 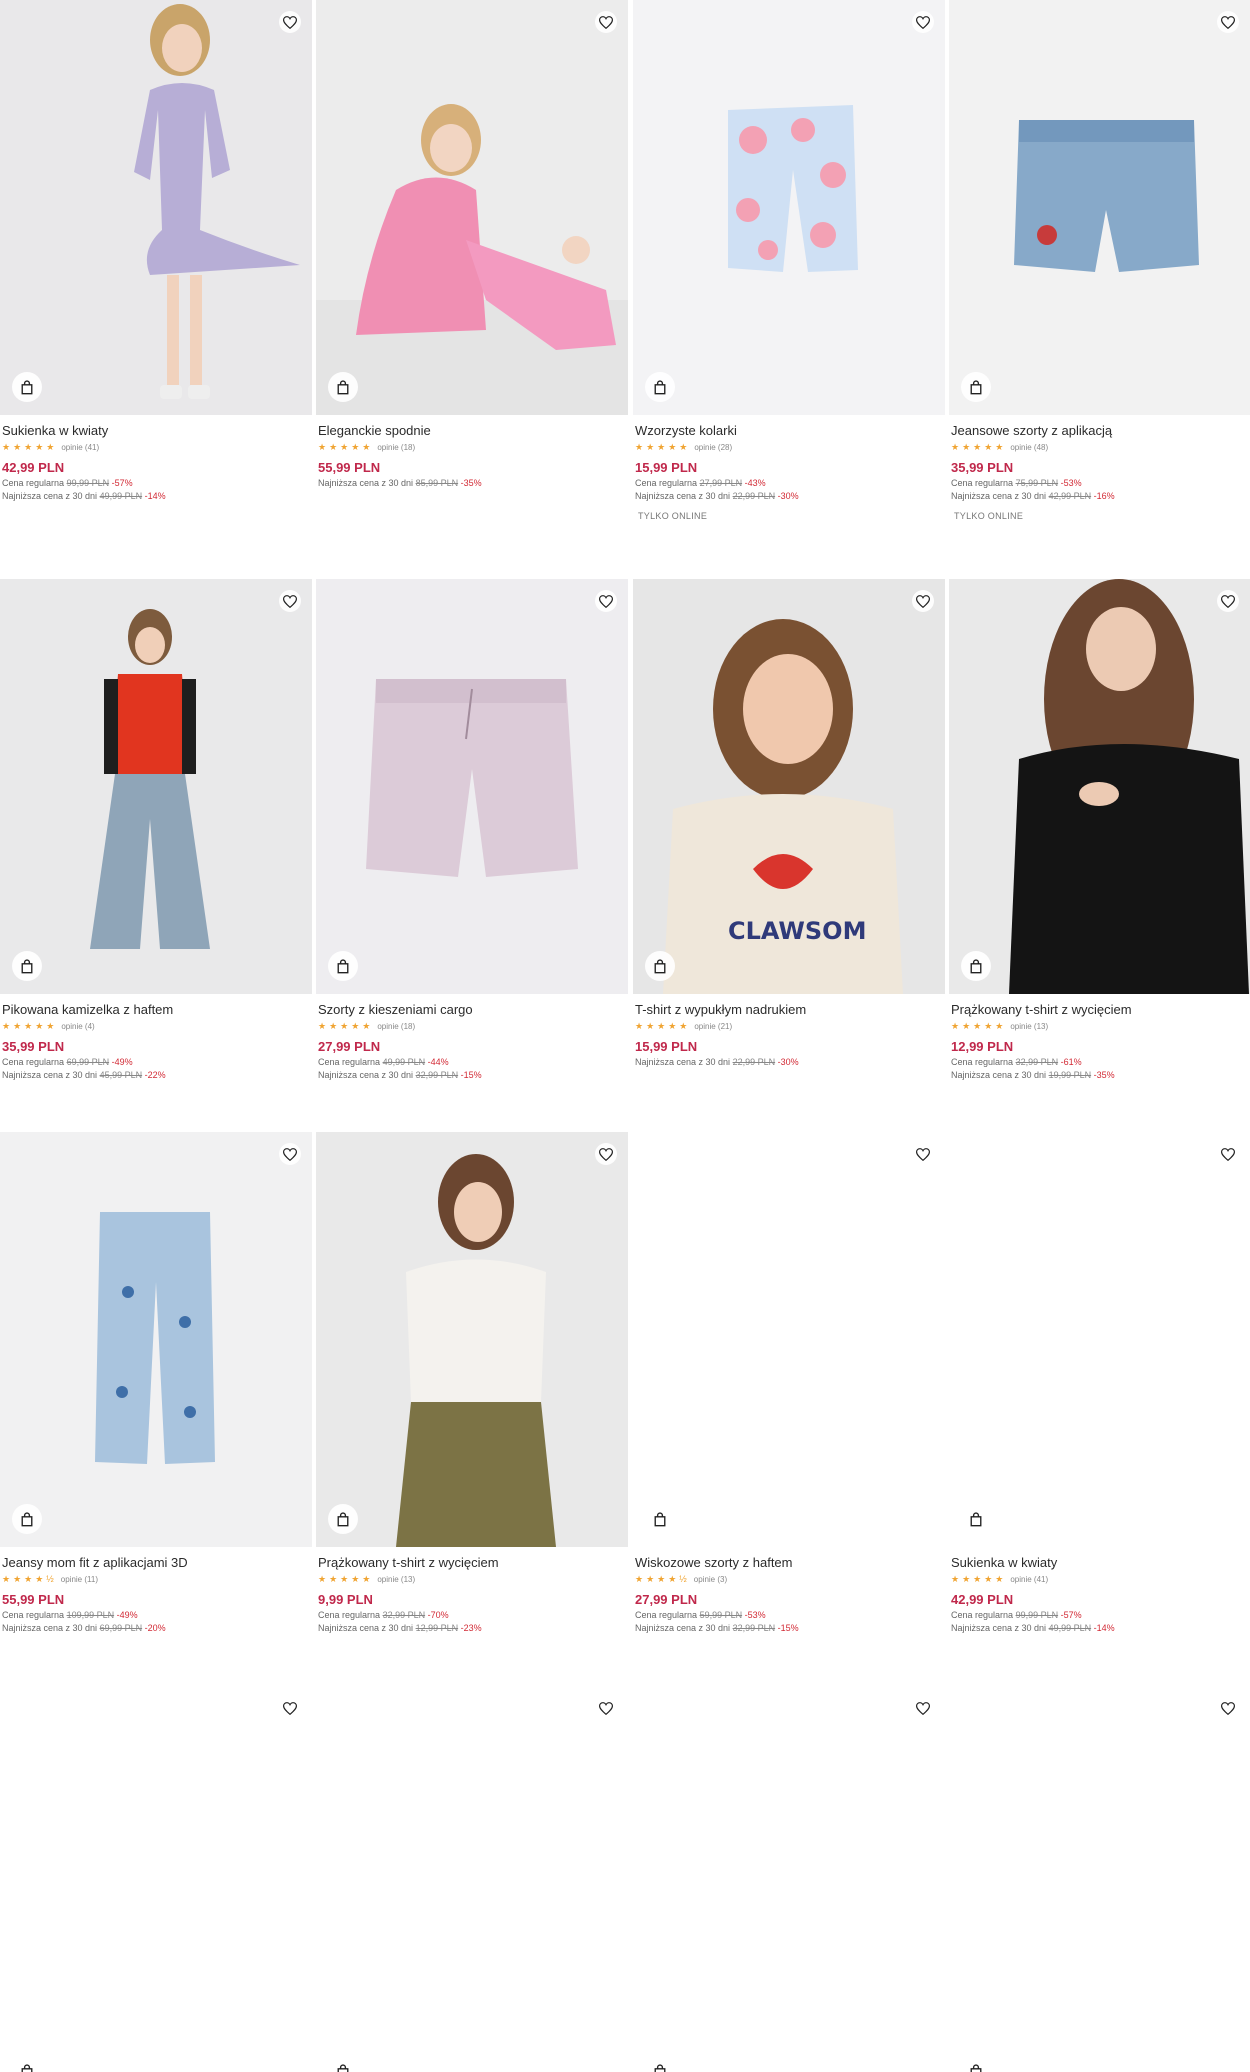 I want to click on review-count: opinie (28), so click(x=713, y=447).